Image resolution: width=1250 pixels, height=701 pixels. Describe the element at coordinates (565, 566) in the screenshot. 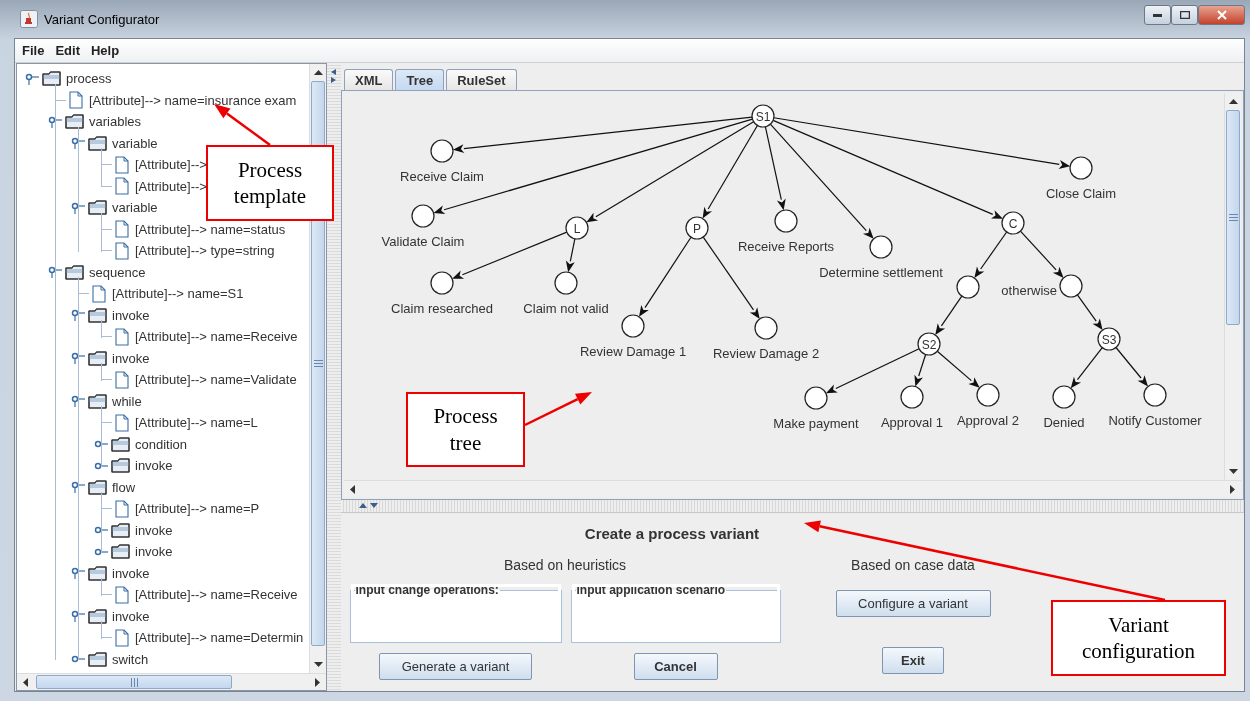

I see `section-heading: Based on heuristics` at that location.